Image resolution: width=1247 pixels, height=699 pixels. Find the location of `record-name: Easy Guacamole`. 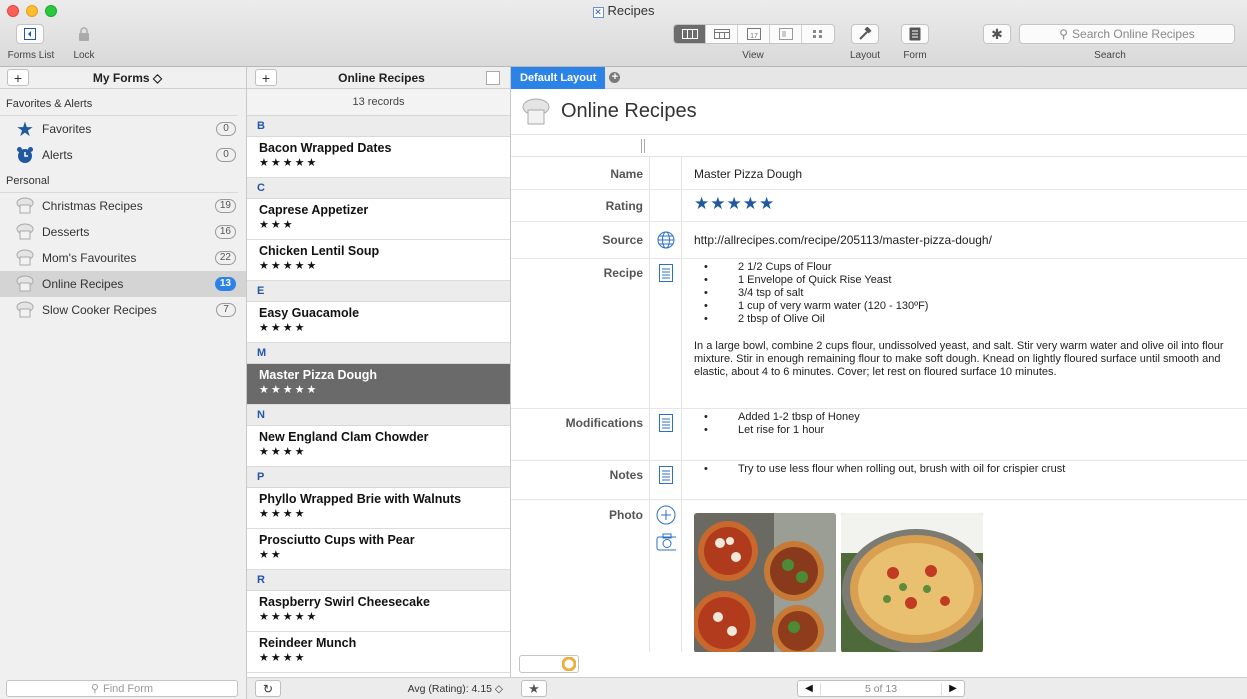

record-name: Easy Guacamole is located at coordinates (309, 313).